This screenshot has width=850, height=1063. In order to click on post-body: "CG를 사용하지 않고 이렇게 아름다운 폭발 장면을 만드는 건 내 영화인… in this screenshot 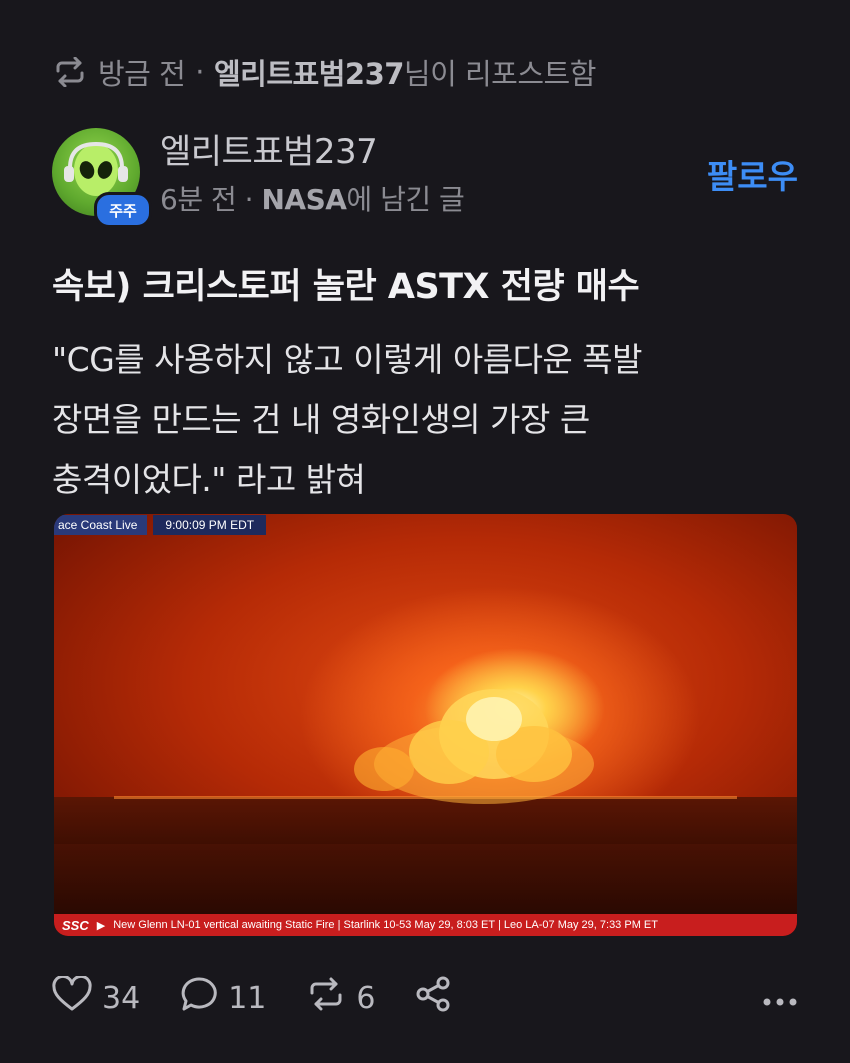, I will do `click(422, 420)`.